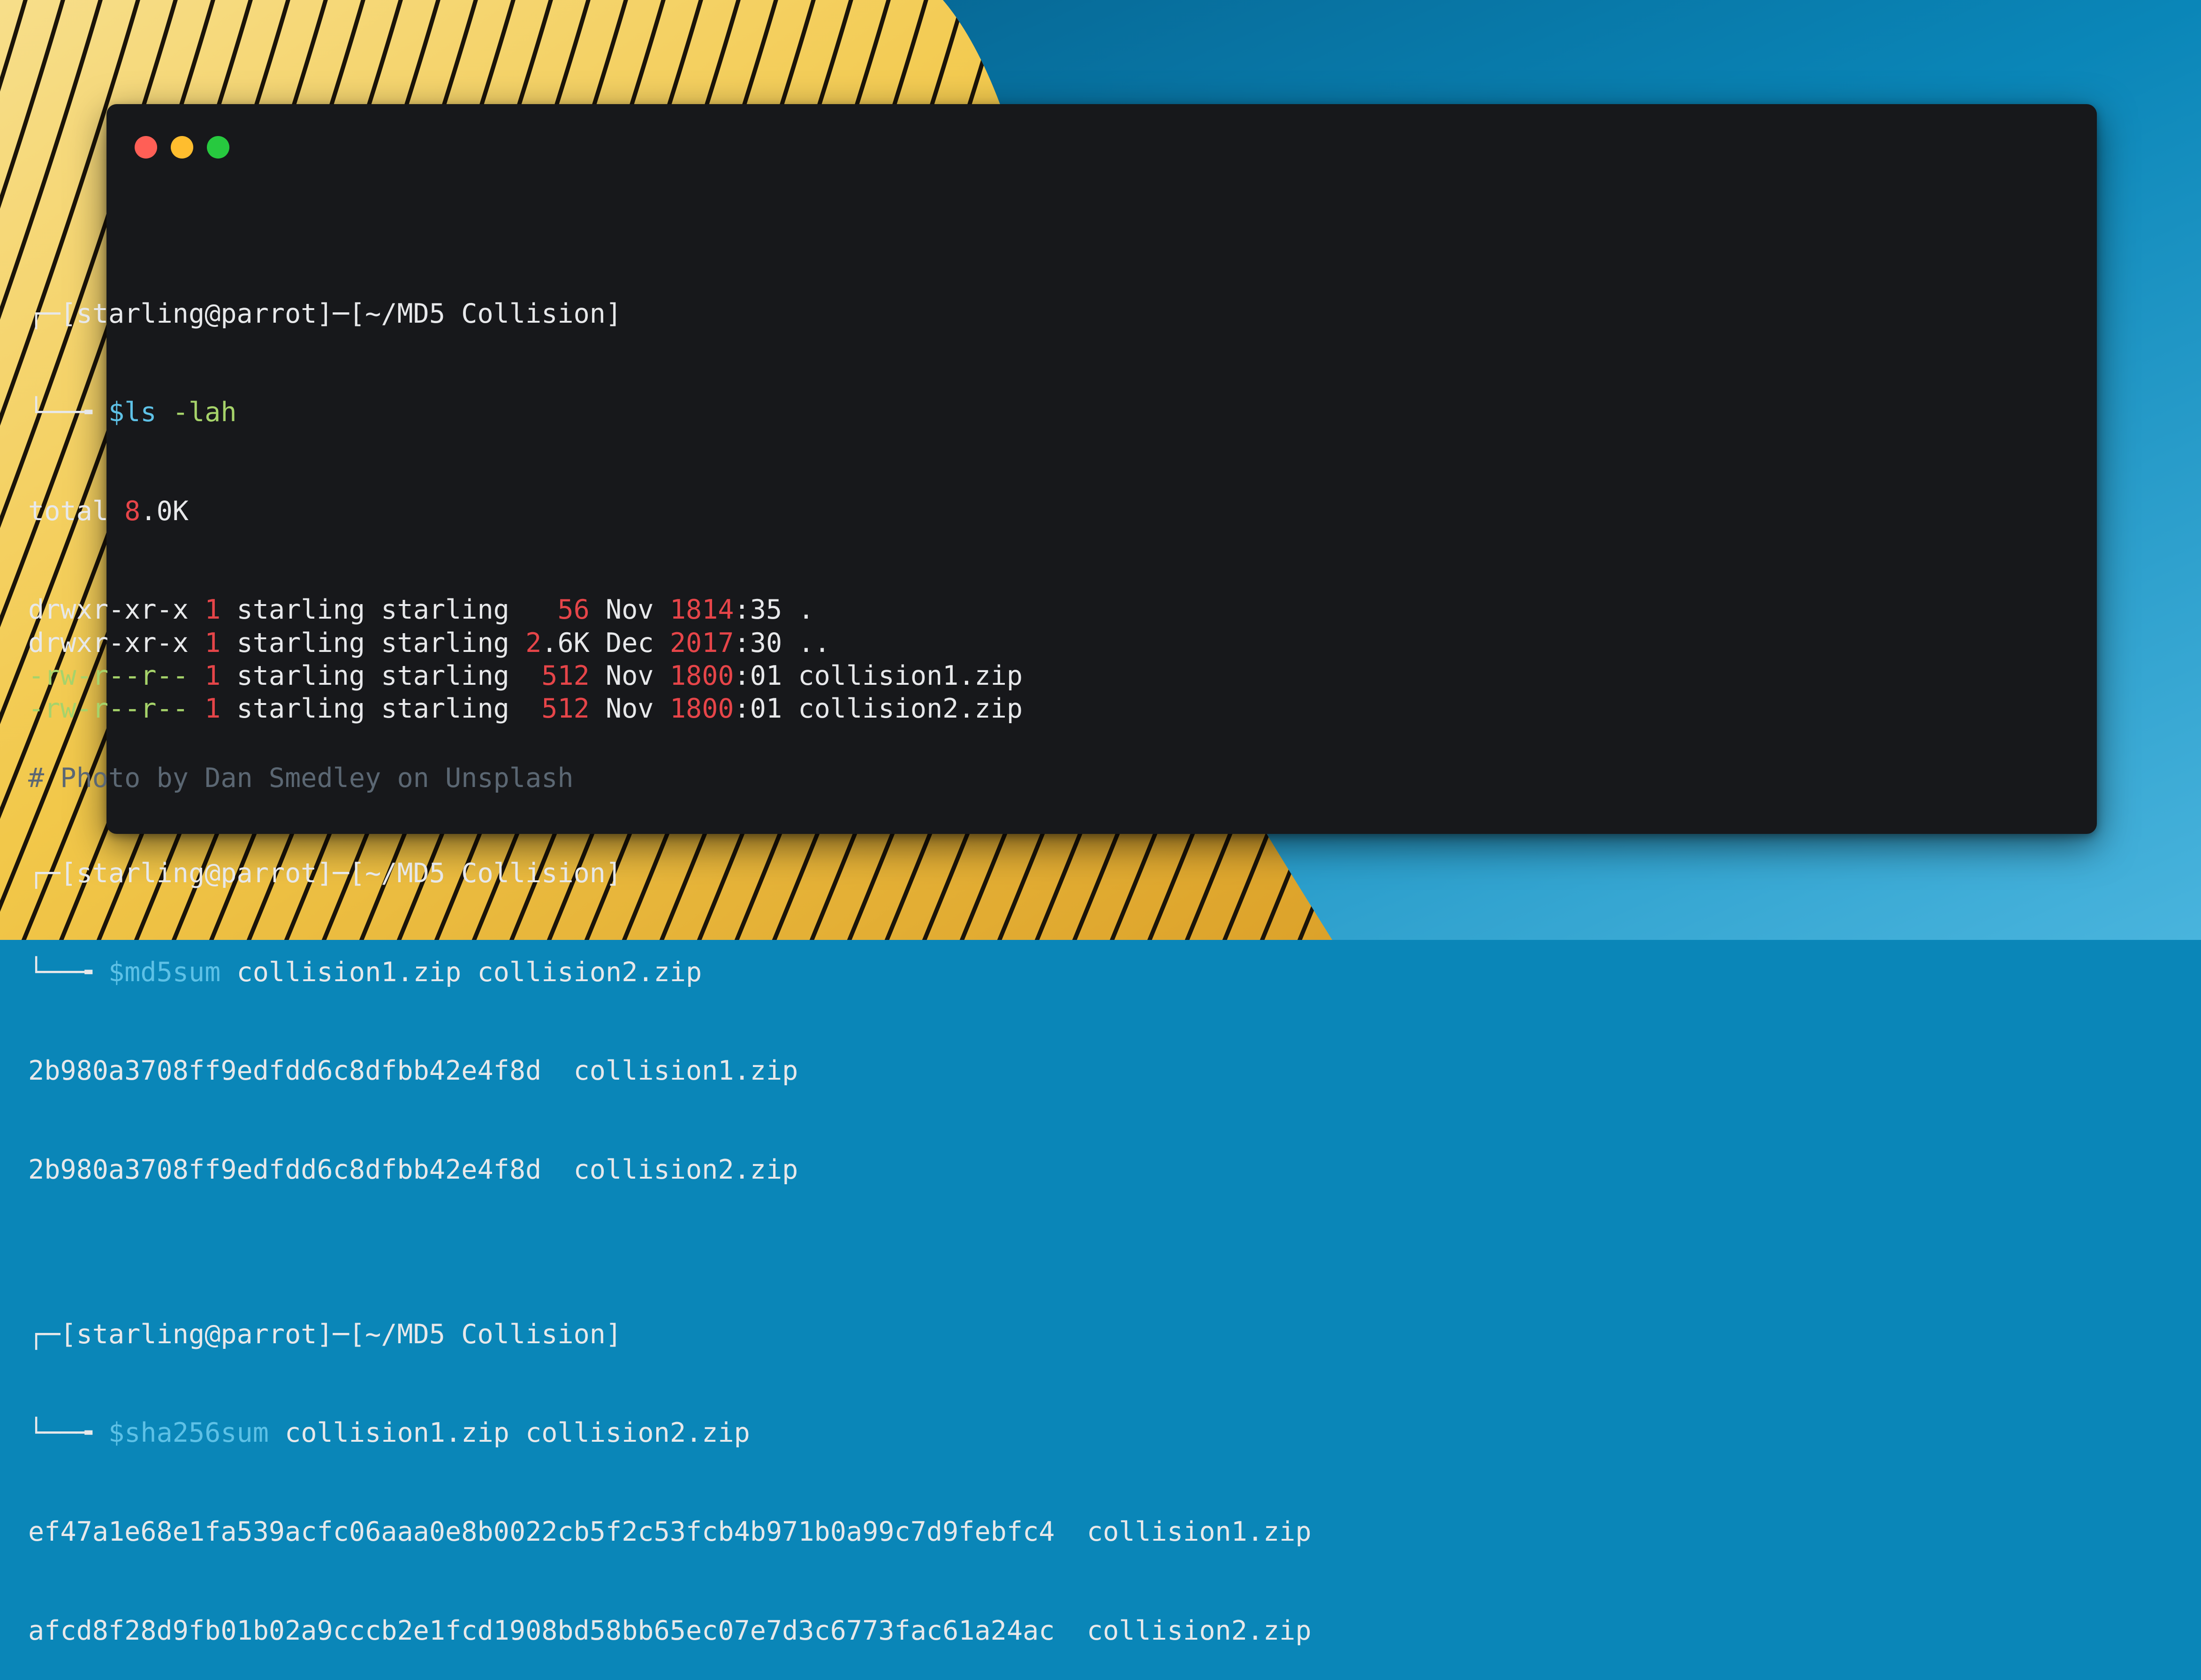 This screenshot has width=2201, height=1680. I want to click on close-button, so click(146, 147).